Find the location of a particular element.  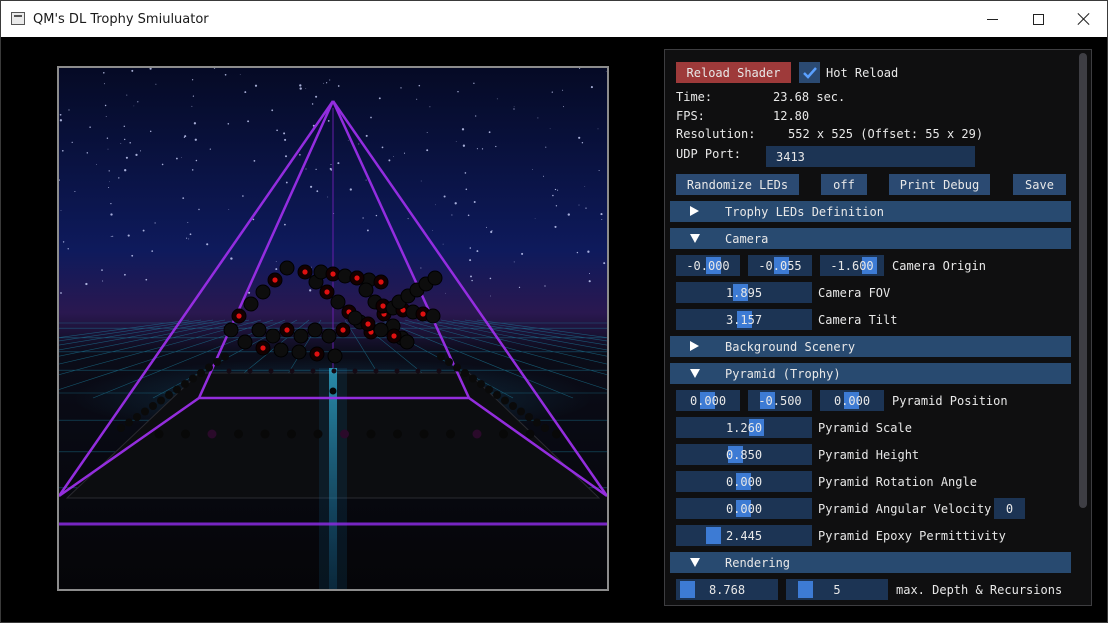

header-label: Background Scenery is located at coordinates (790, 347).